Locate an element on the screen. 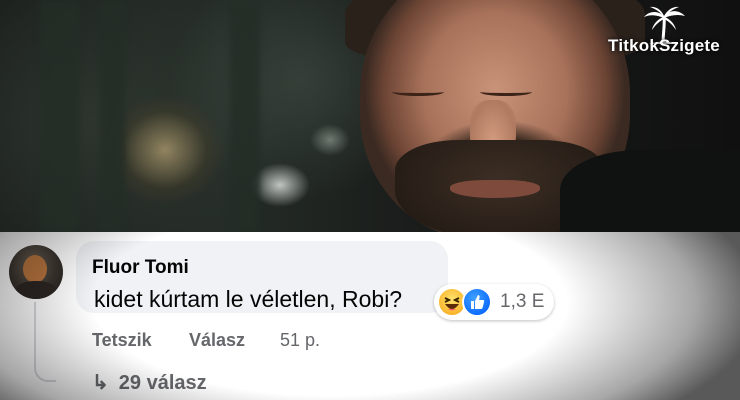  like-icon is located at coordinates (477, 302).